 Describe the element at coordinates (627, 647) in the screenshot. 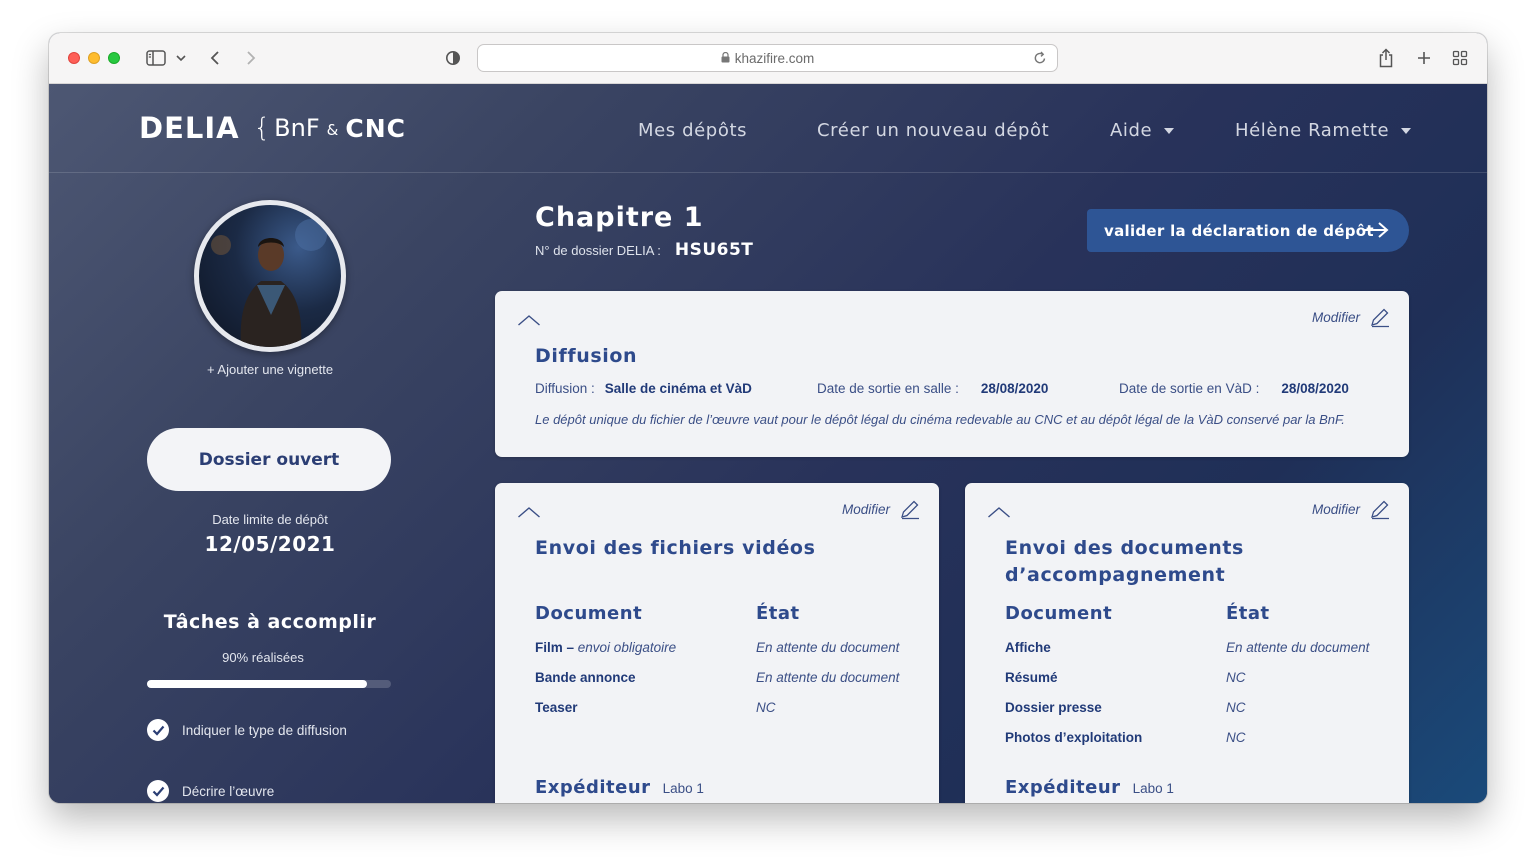

I see `doc-note: envoi obligatoire` at that location.